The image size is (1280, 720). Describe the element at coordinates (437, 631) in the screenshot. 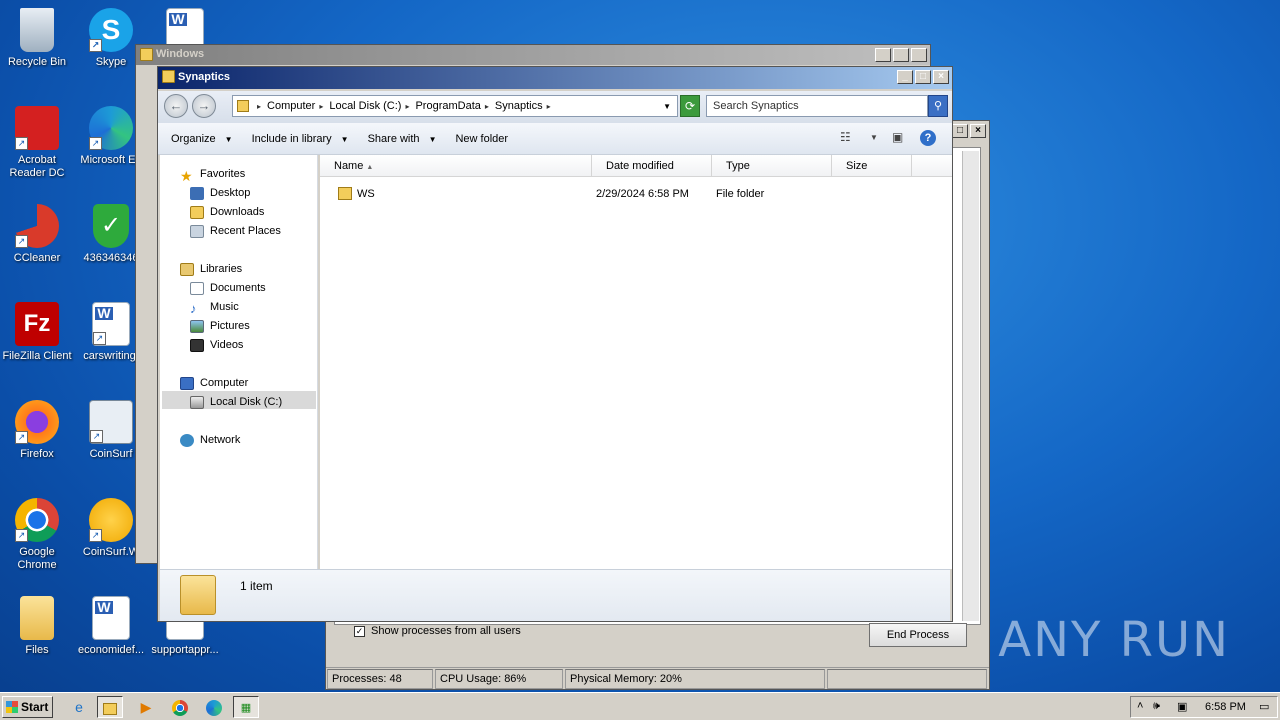

I see `show-all-processes-checkbox: ✓ Show processes from all users` at that location.